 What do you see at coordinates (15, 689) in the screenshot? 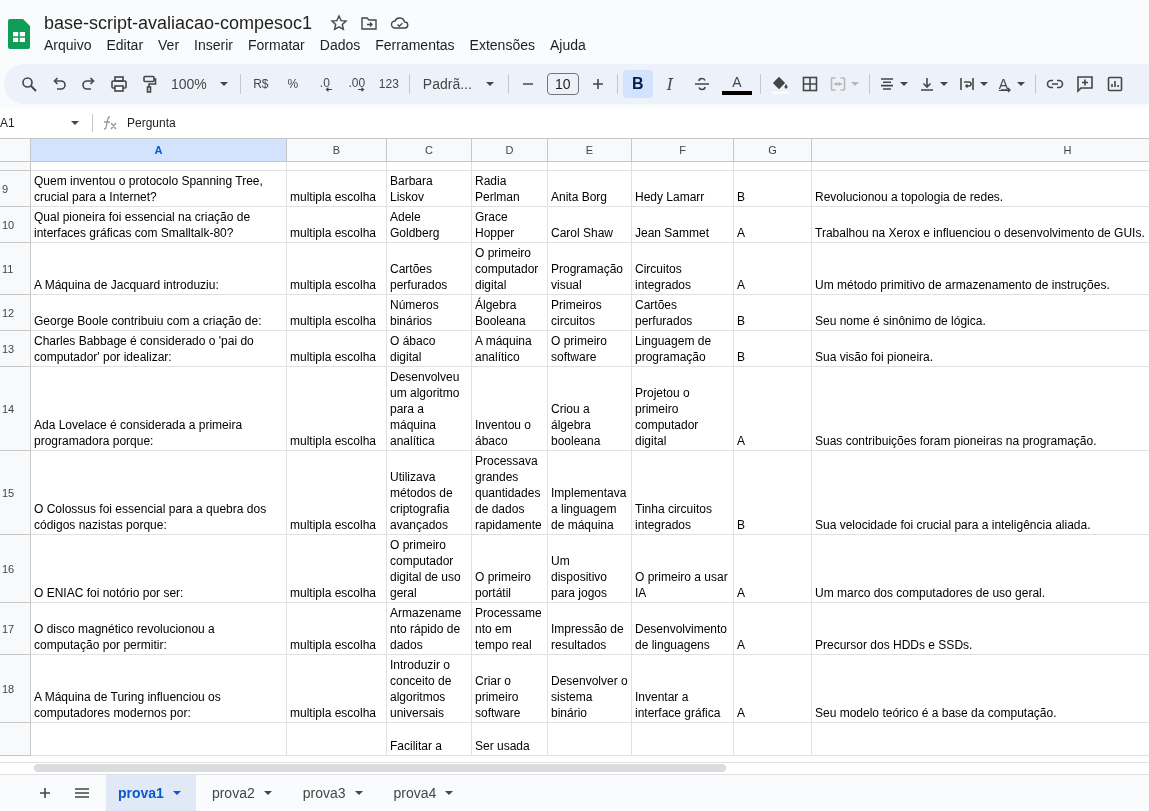
I see `row-header: 18` at bounding box center [15, 689].